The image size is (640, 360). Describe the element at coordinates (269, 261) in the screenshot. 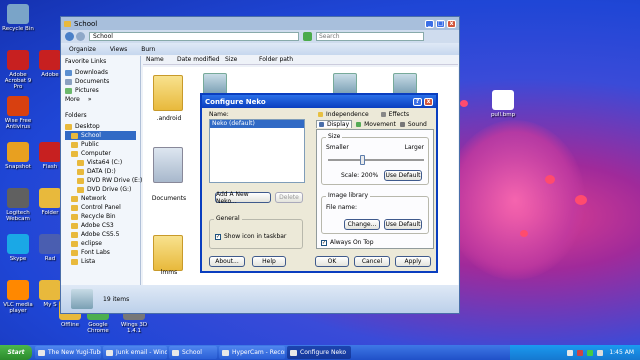

I see `help-button: Help` at that location.